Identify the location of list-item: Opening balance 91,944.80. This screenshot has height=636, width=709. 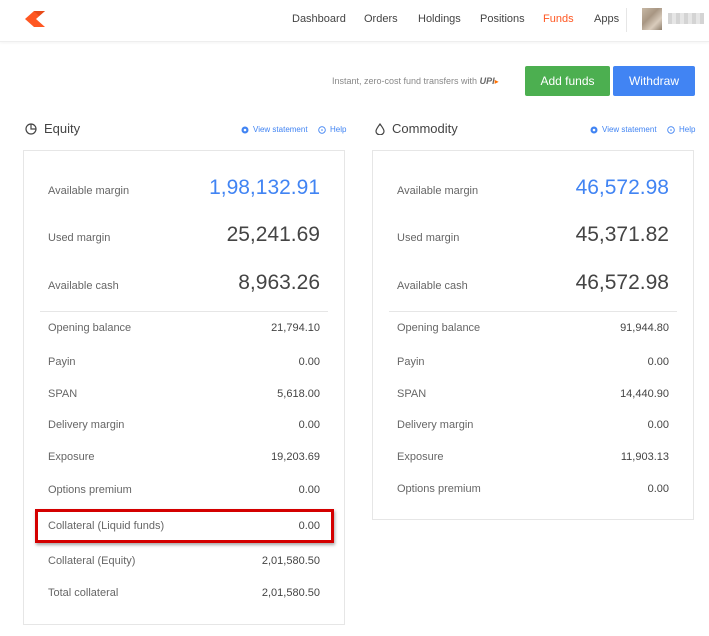
(533, 329).